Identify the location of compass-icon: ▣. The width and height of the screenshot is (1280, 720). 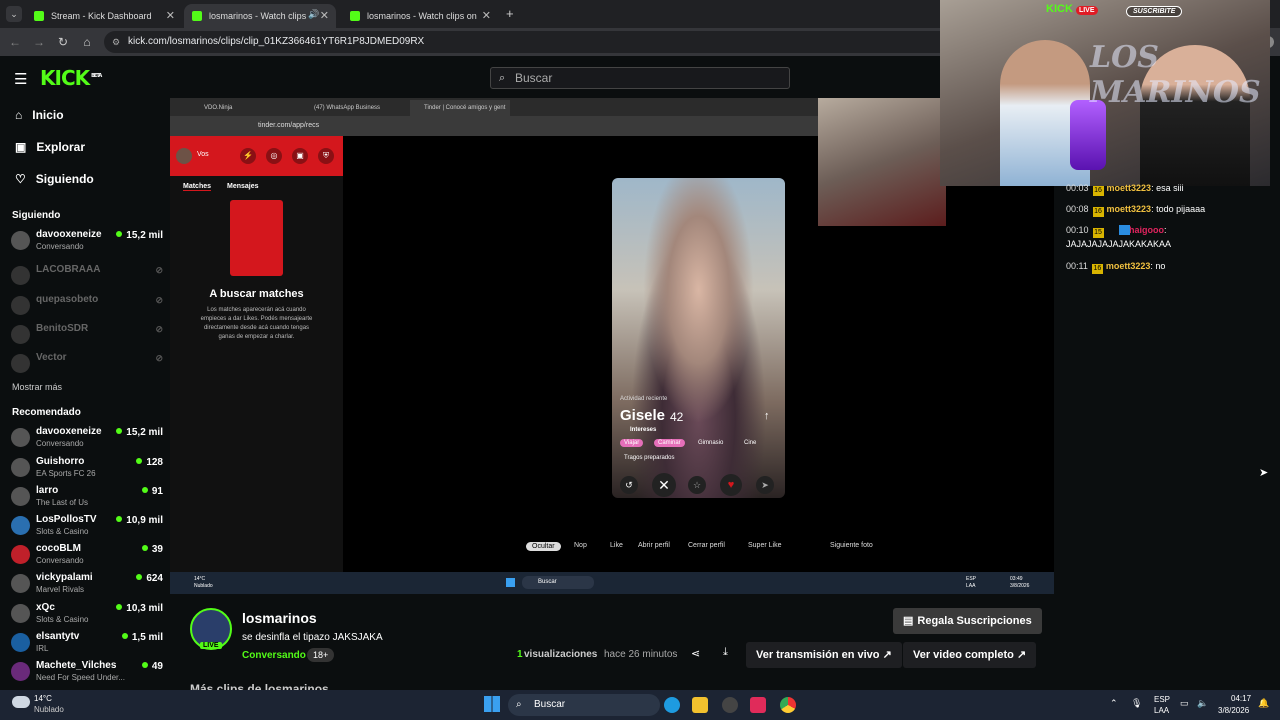
(21, 147).